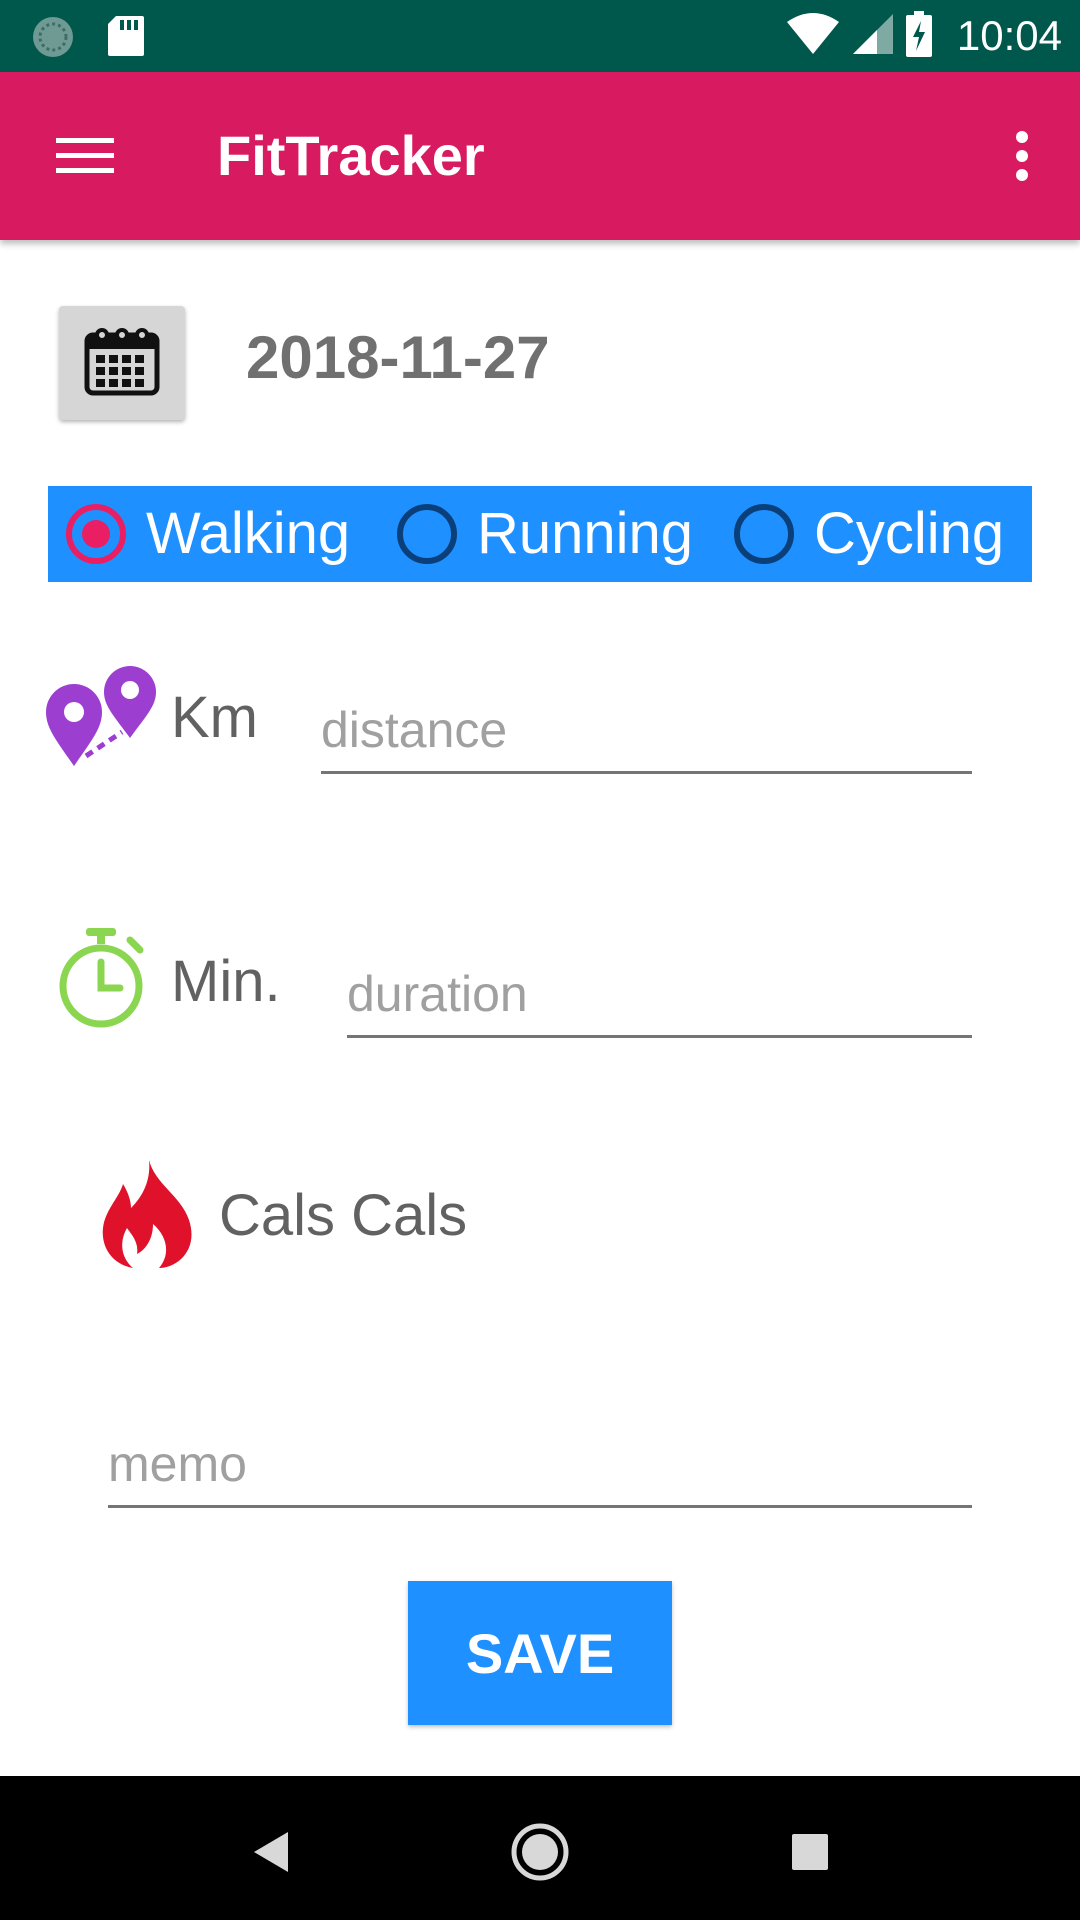  Describe the element at coordinates (659, 1000) in the screenshot. I see `duration-input` at that location.